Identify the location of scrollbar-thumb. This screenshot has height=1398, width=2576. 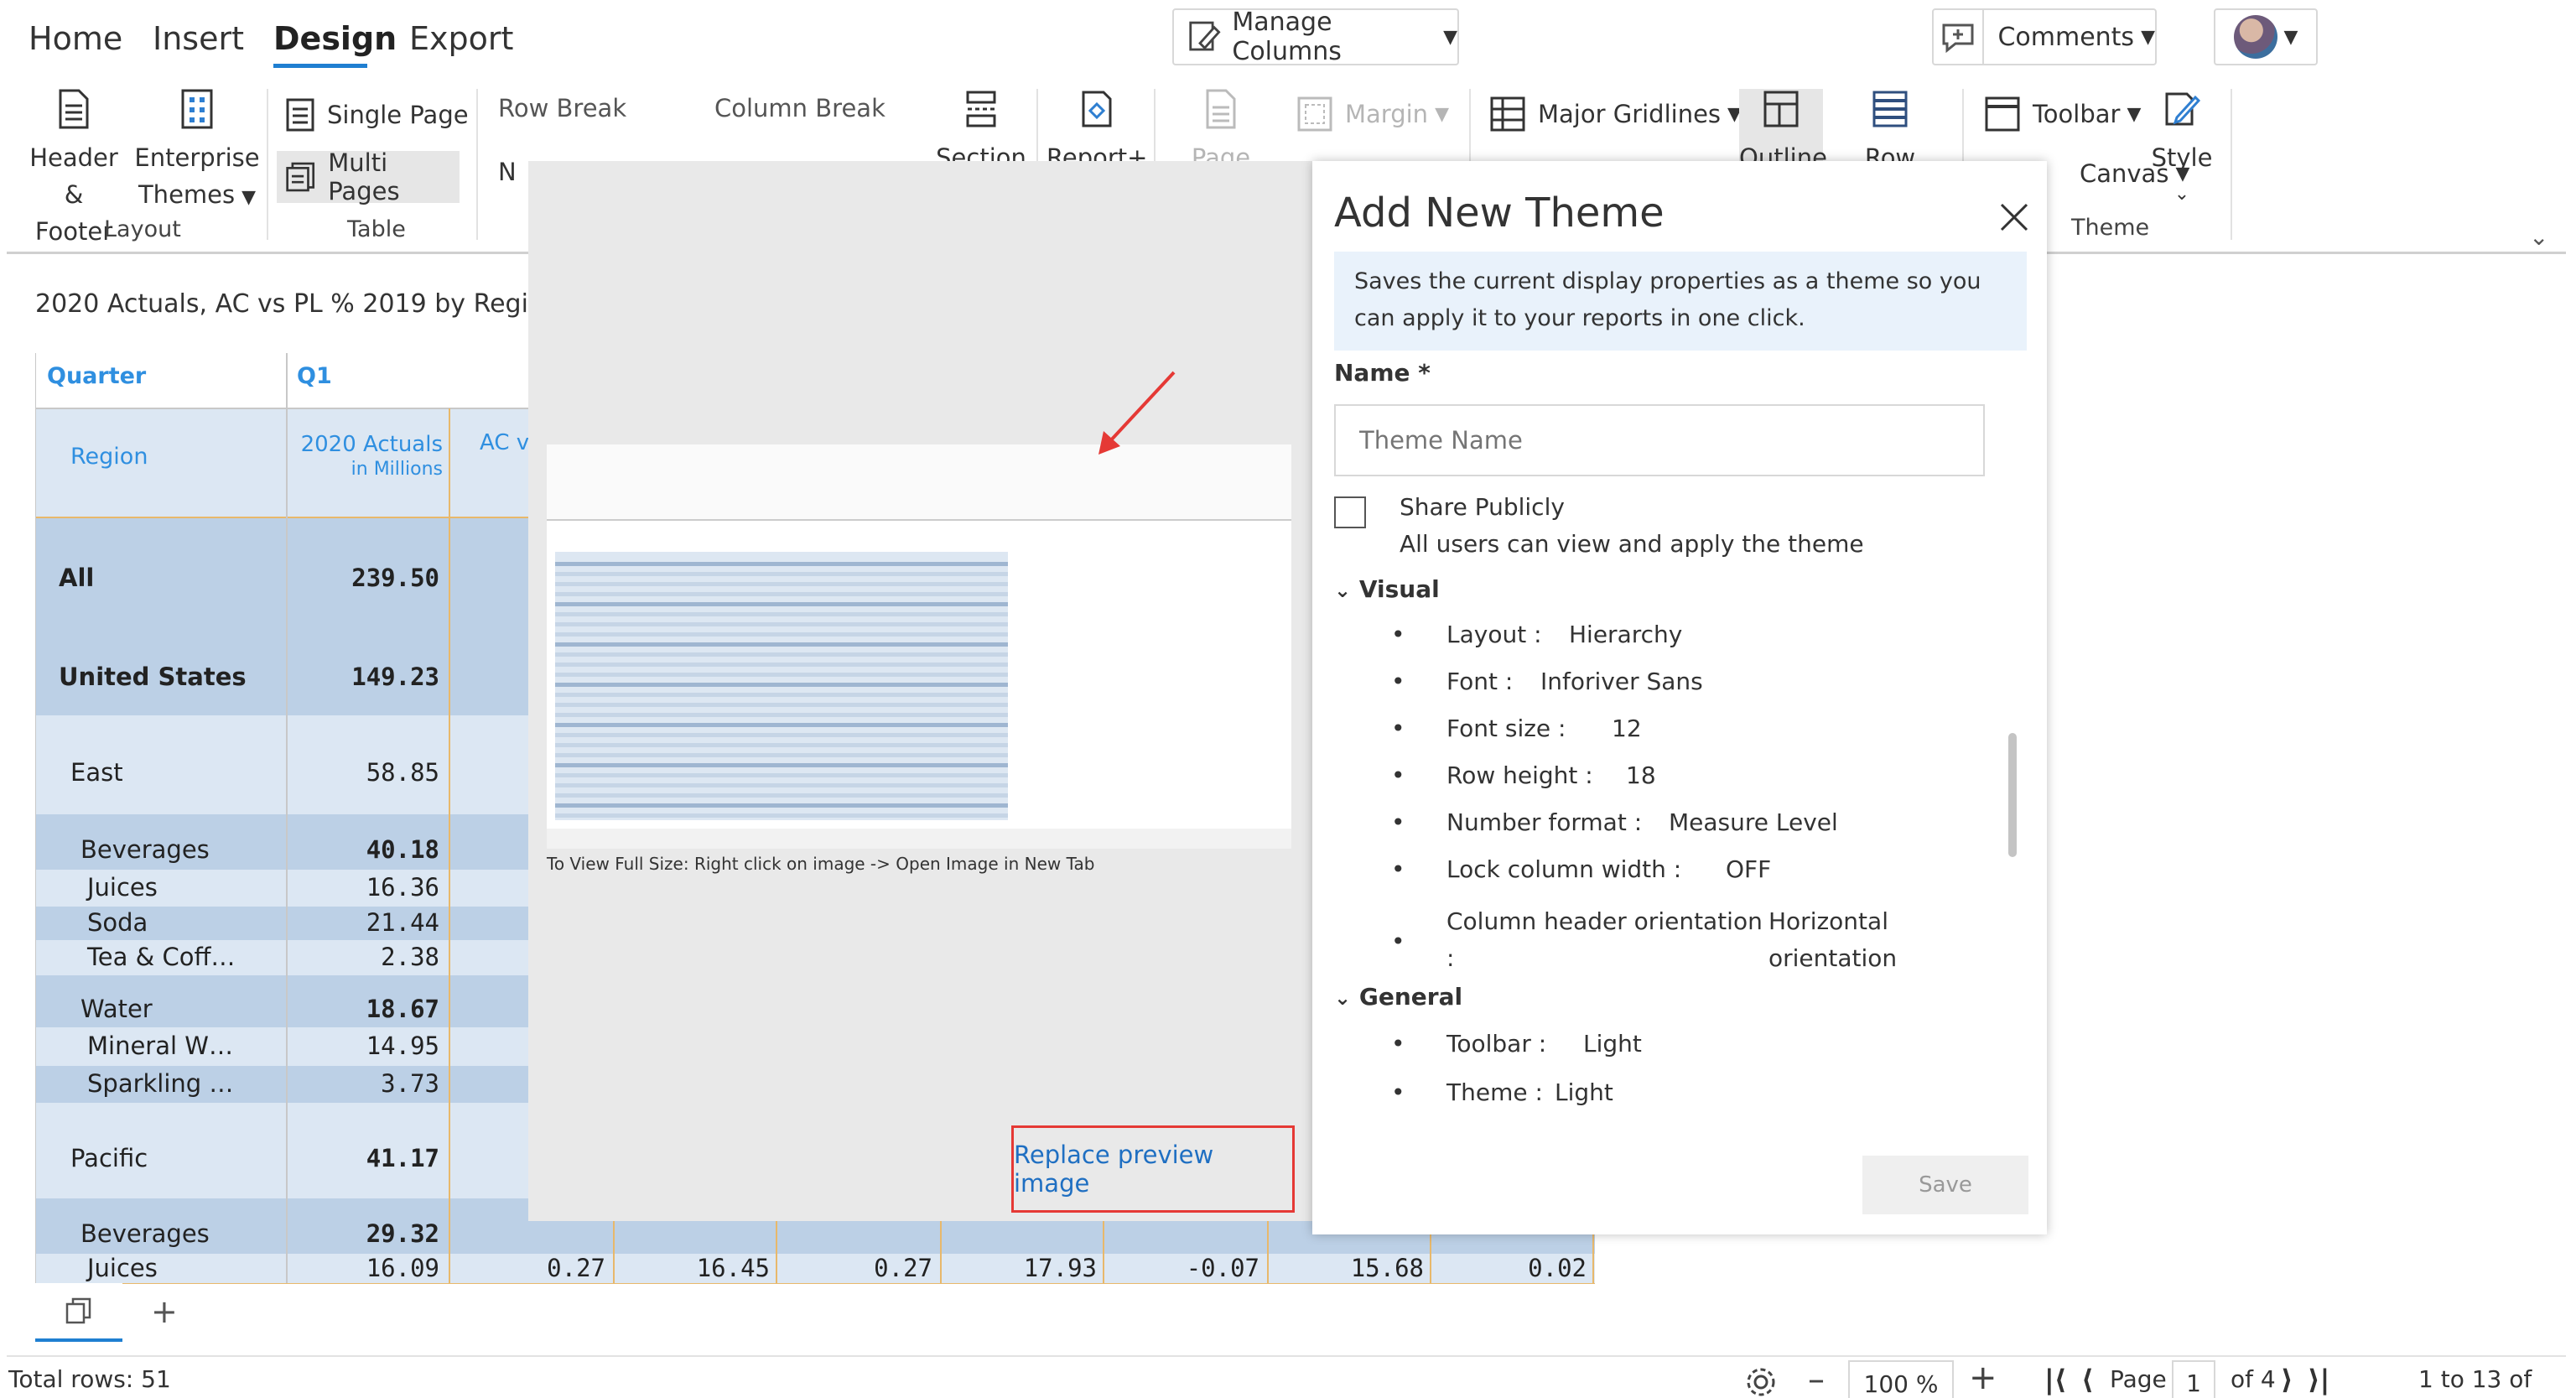
(2012, 795).